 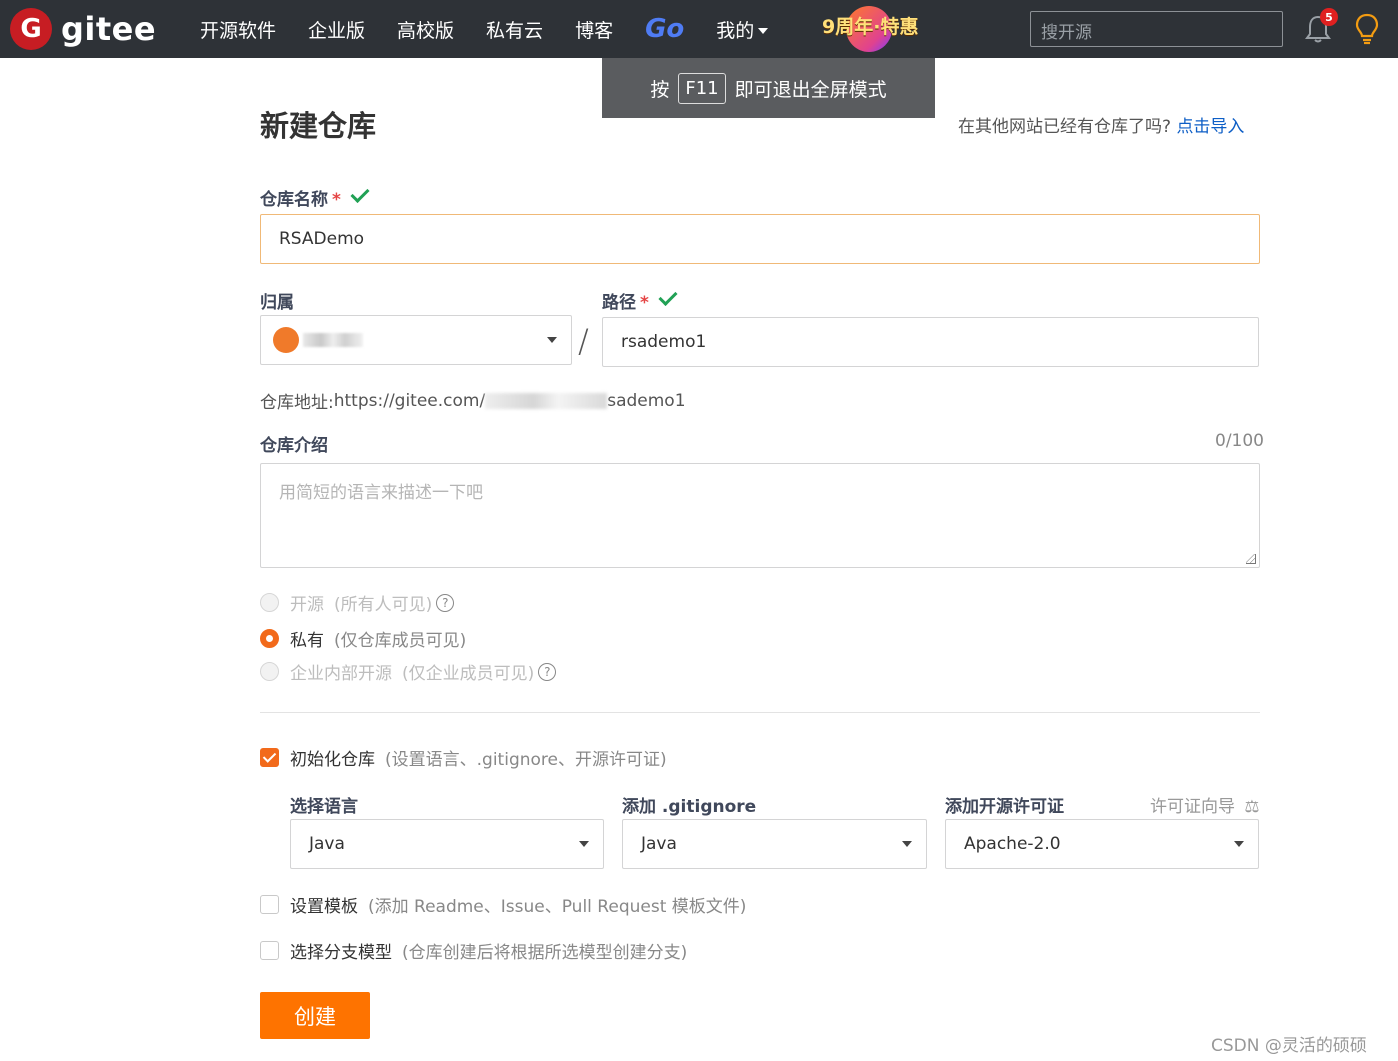 I want to click on owner-select, so click(x=416, y=340).